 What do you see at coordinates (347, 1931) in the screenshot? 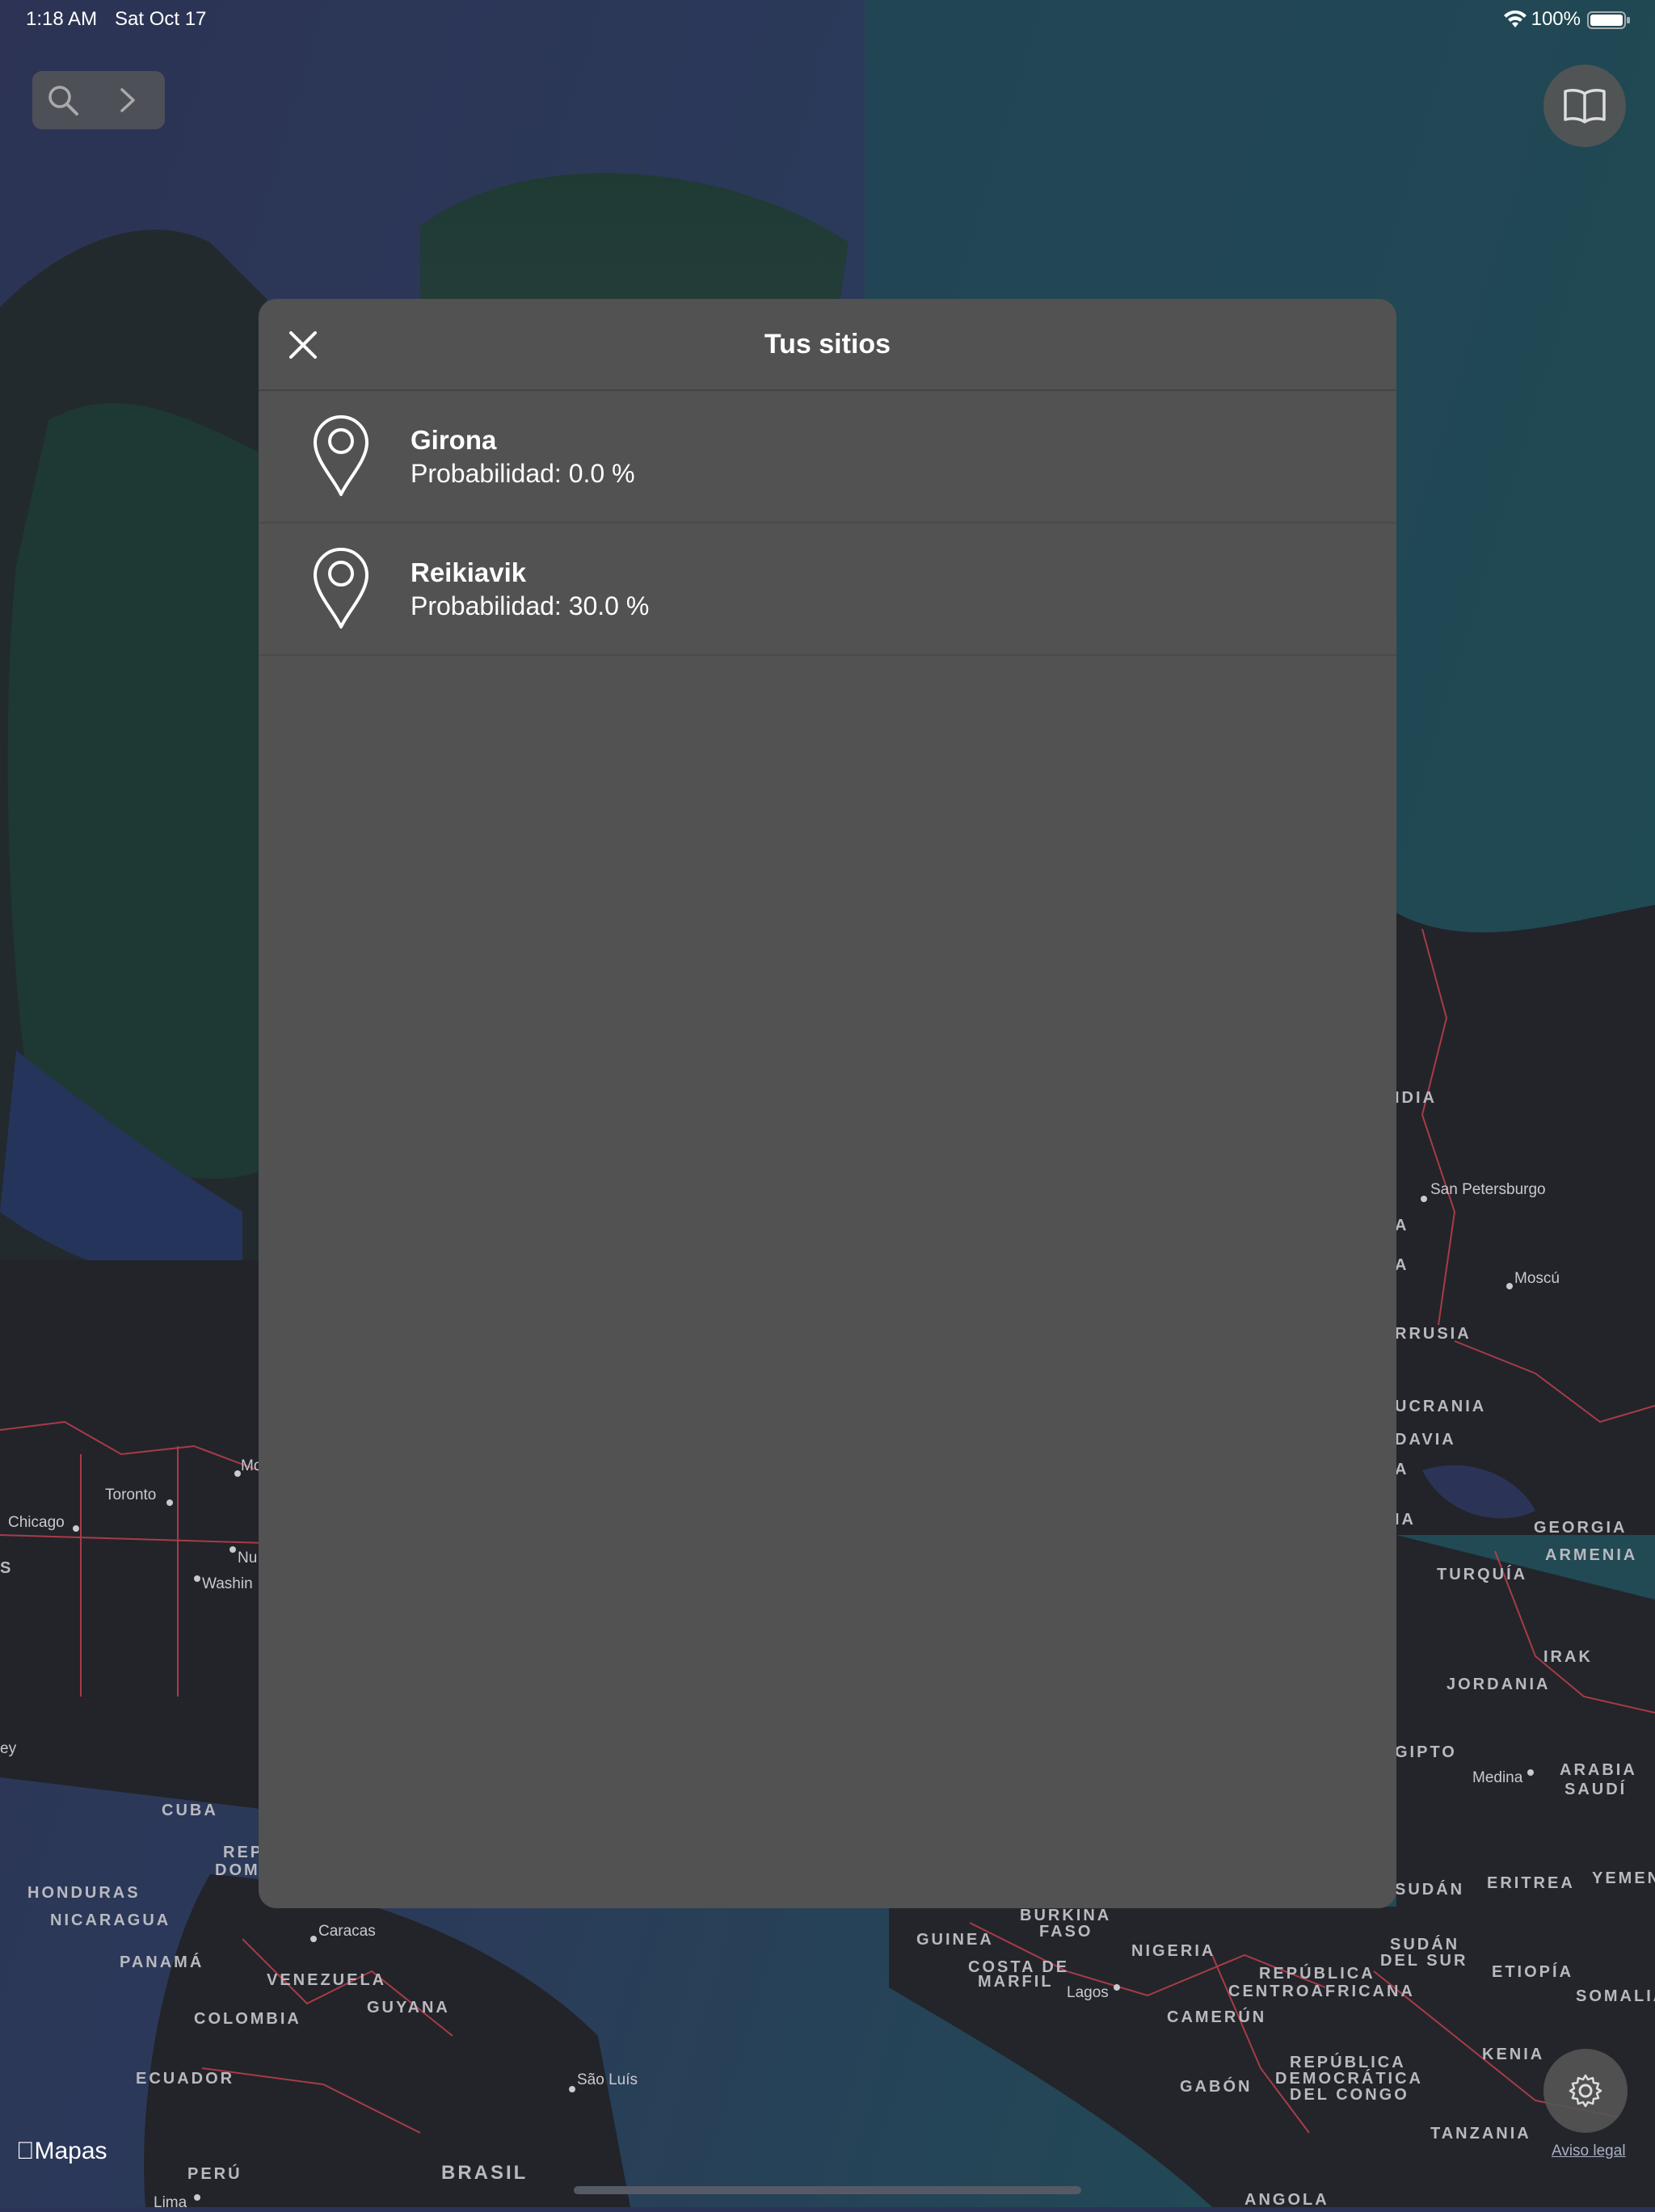
I see `map-label-city: Caracas` at bounding box center [347, 1931].